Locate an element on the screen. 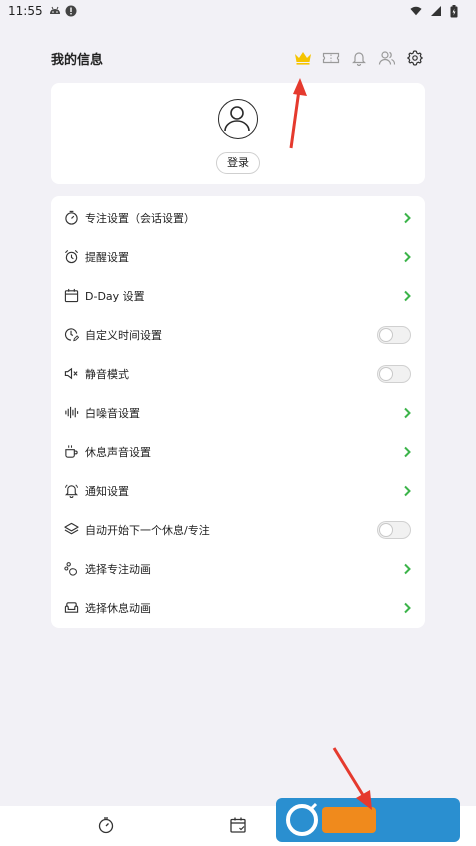 The height and width of the screenshot is (846, 476). clock-edit-icon is located at coordinates (71, 335).